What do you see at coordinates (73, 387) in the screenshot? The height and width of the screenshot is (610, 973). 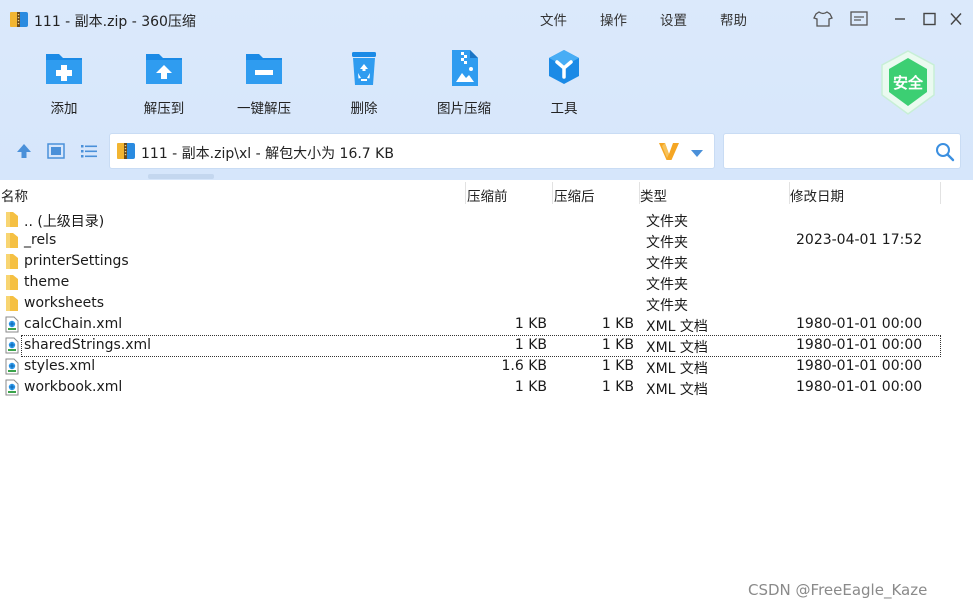 I see `file-name: workbook.xml` at bounding box center [73, 387].